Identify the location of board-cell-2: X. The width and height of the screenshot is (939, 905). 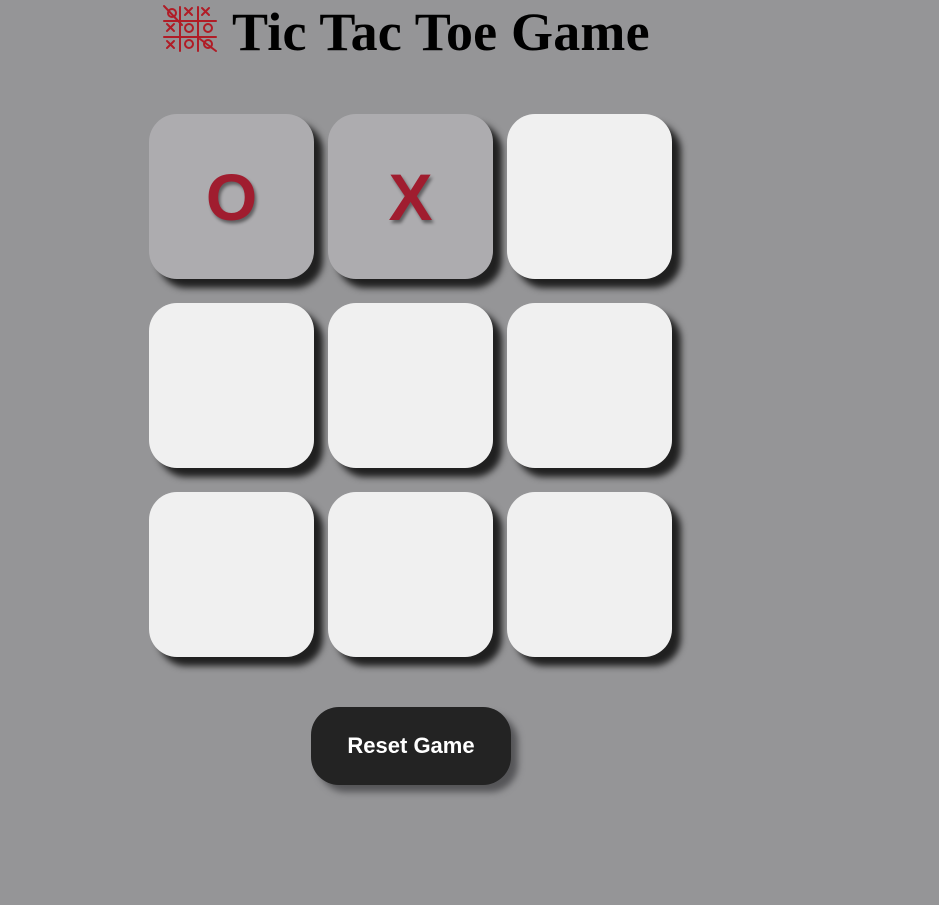
(410, 196).